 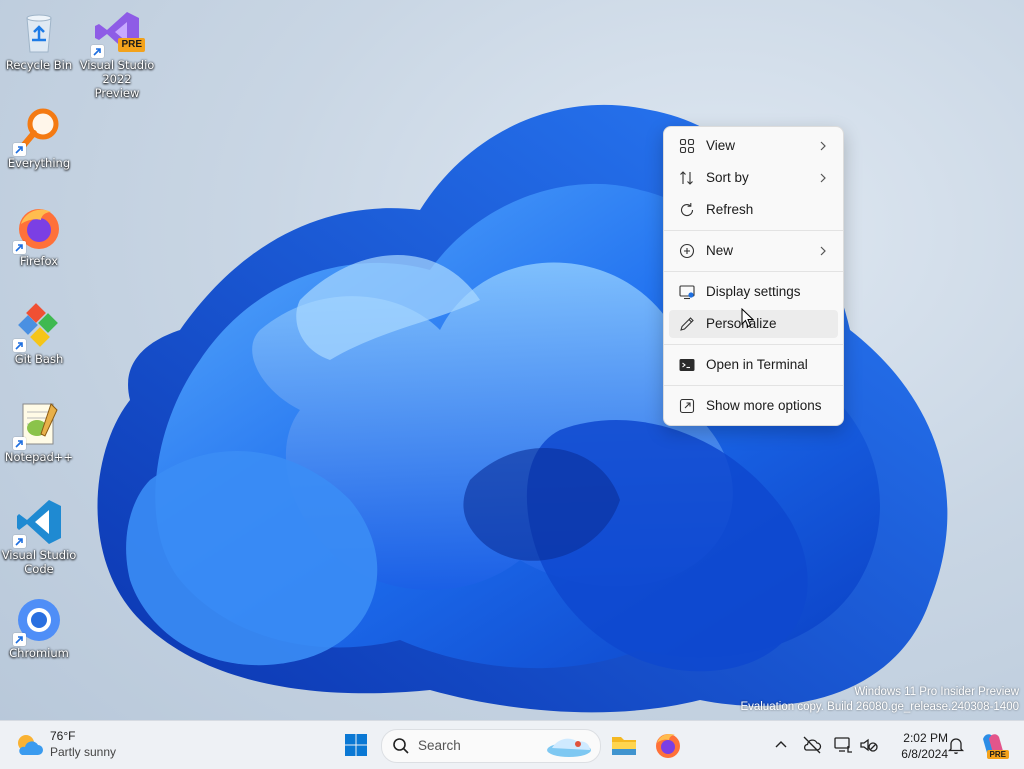 I want to click on desktop-icon-recycle-bin: Recycle Bin, so click(x=39, y=40).